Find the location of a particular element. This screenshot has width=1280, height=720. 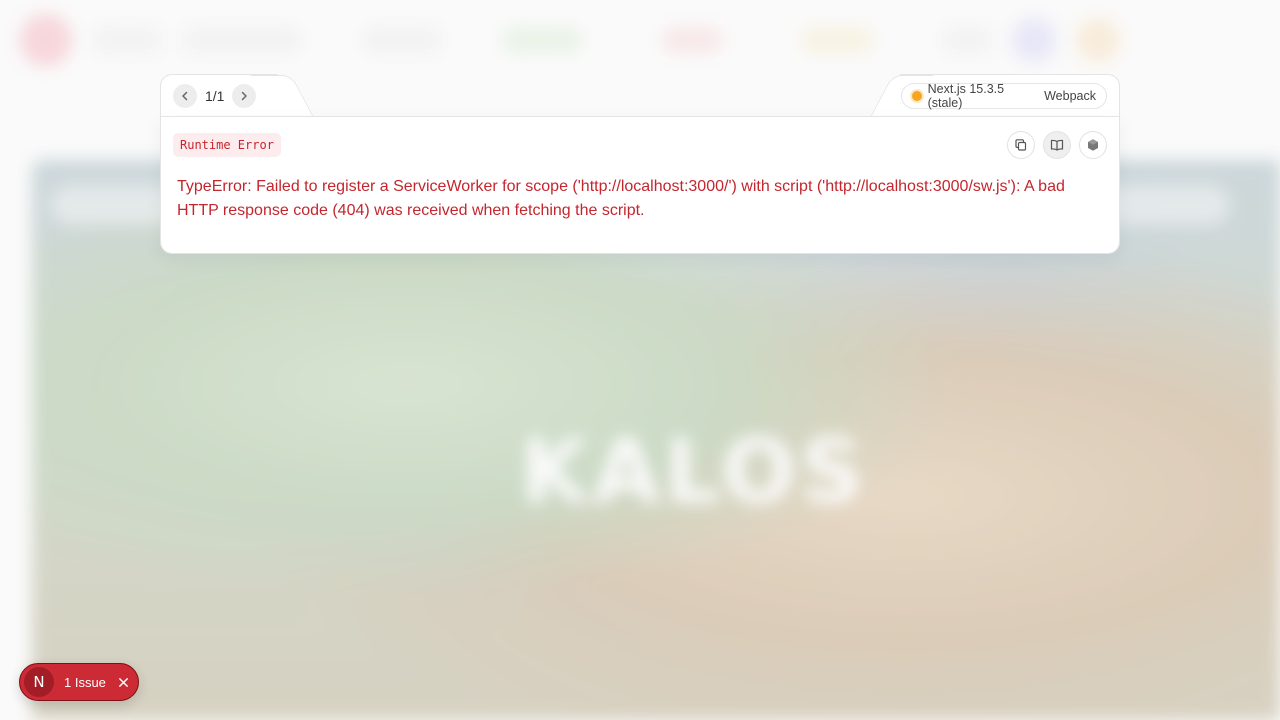

nextjs-logo-icon: N is located at coordinates (39, 682).